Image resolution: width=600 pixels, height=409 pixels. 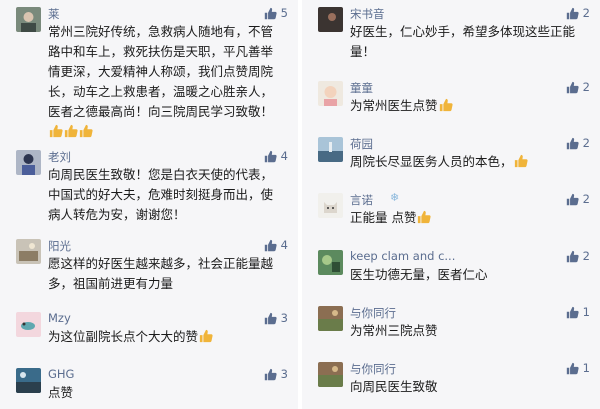 I want to click on comment-text: 医生功德无量，医者仁心, so click(x=419, y=274).